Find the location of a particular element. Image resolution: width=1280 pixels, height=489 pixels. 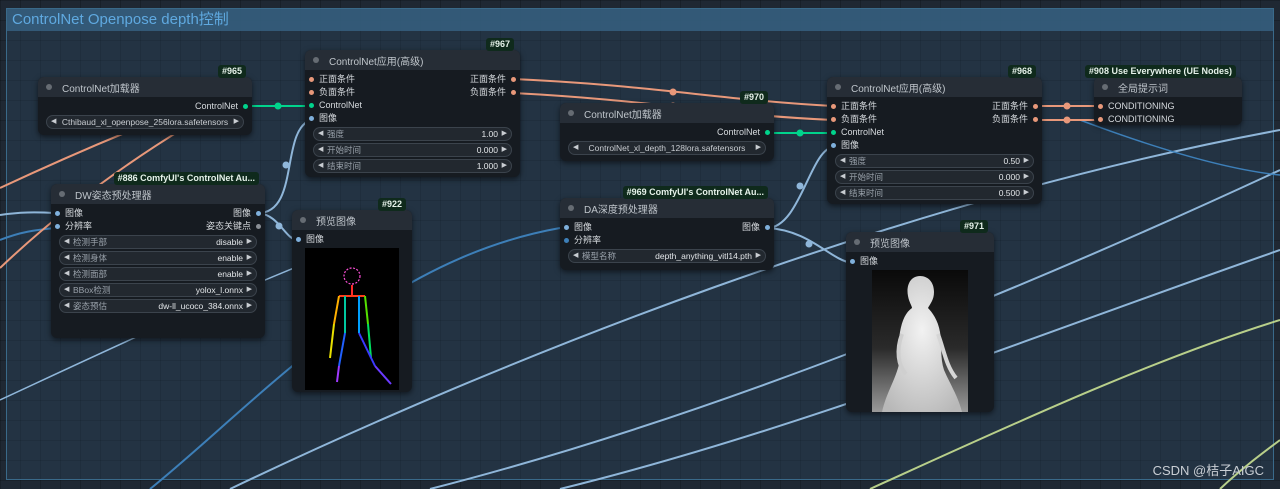

widget-value: disable is located at coordinates (229, 242).